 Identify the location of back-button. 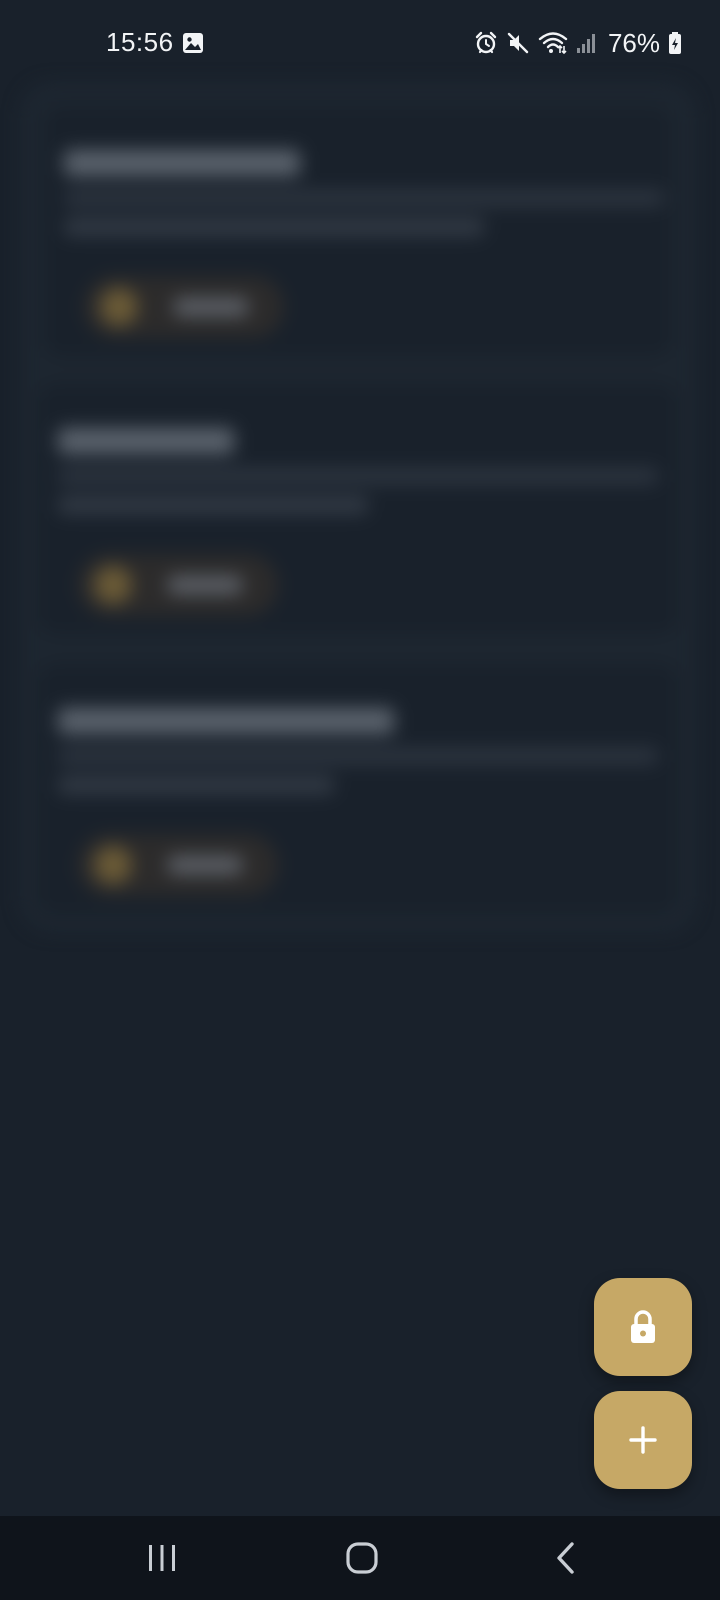
(566, 1558).